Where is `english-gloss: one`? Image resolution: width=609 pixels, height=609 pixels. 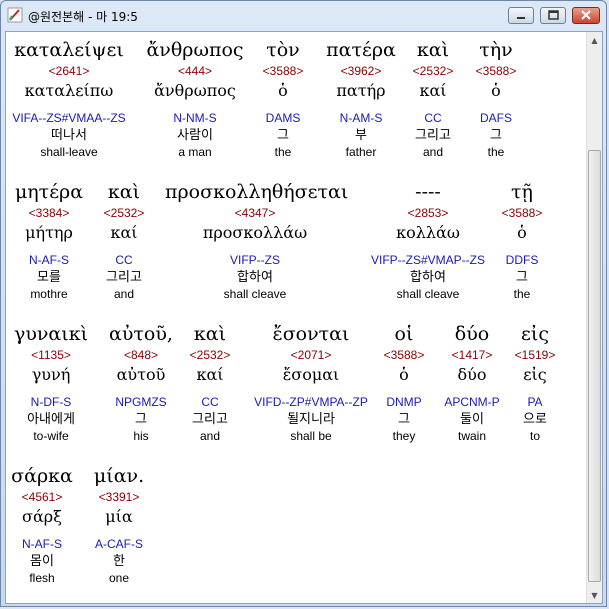 english-gloss: one is located at coordinates (119, 578).